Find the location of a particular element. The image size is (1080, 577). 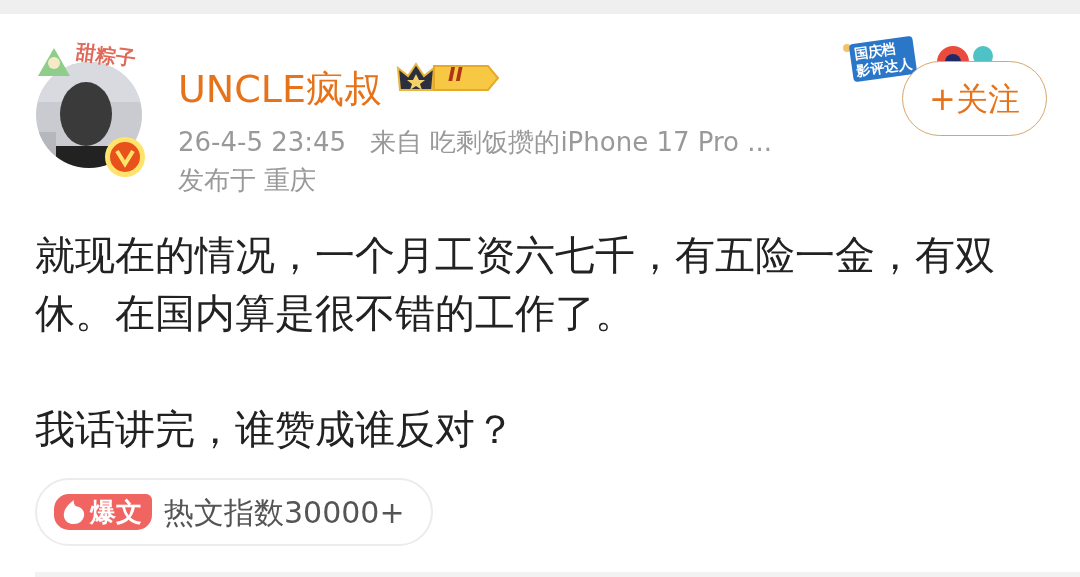

username: UNCLE疯叔 is located at coordinates (280, 89).